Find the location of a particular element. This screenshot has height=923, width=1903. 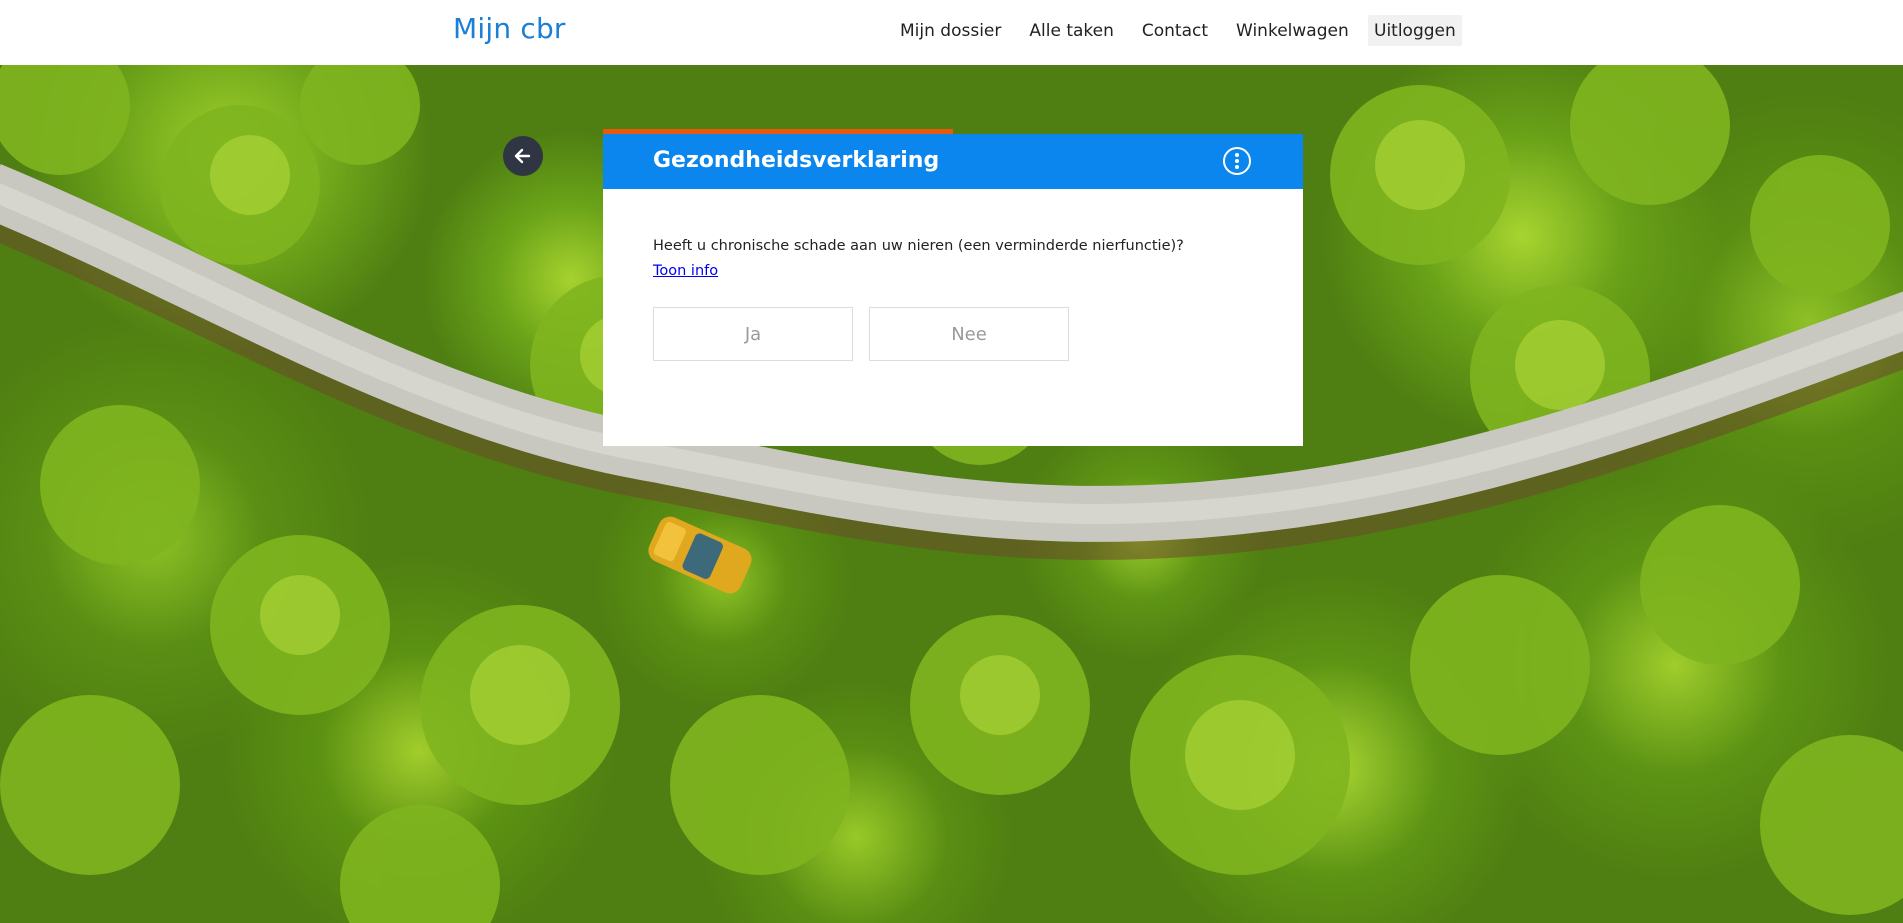

card-header: Gezondheidsverklaring is located at coordinates (953, 161).